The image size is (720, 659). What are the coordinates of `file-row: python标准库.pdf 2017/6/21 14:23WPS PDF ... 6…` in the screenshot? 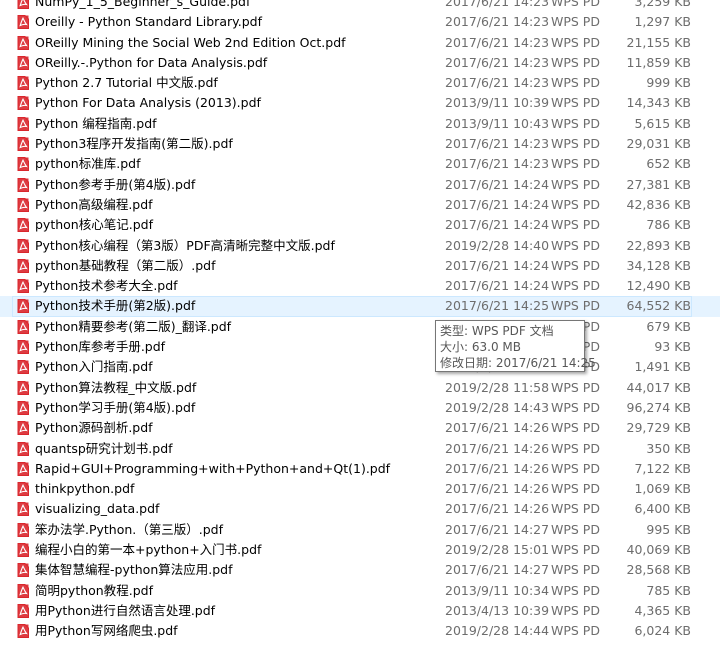 It's located at (360, 164).